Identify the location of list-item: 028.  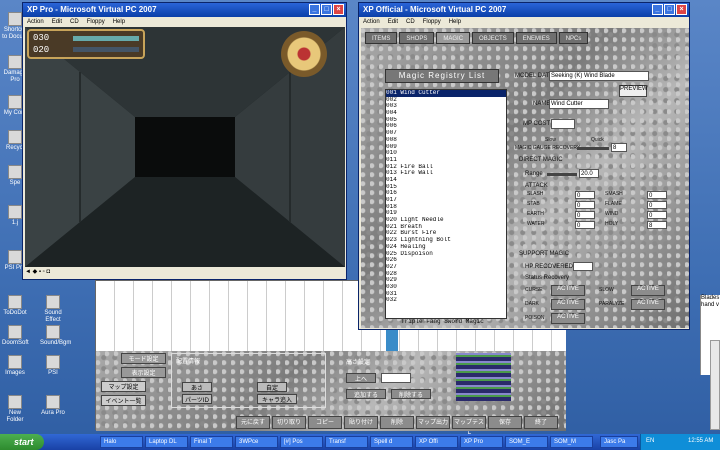
(446, 274).